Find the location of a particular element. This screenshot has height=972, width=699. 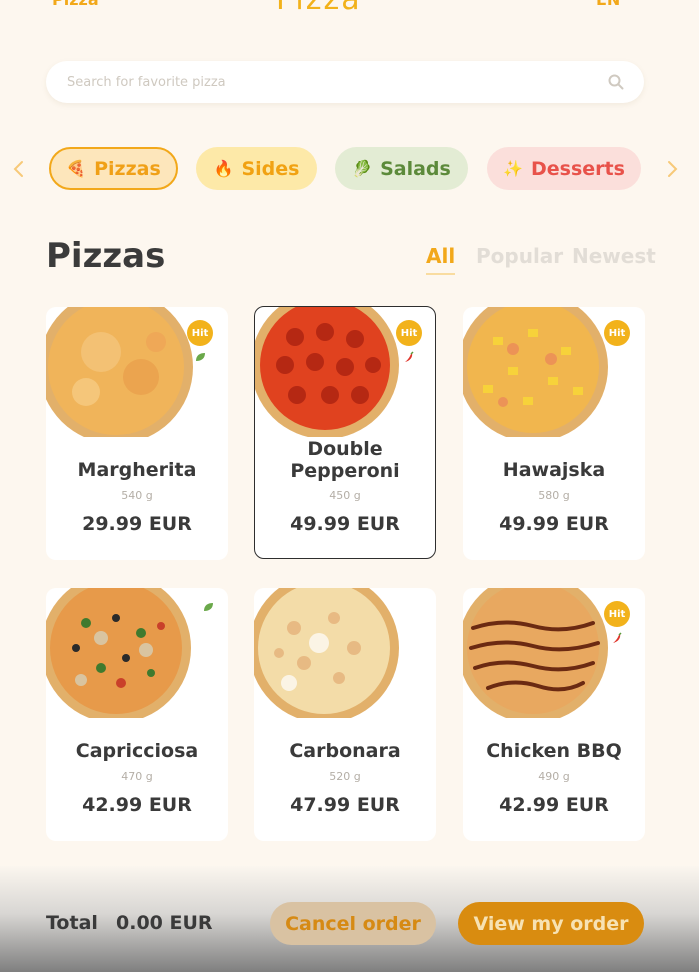

product-card-hawajska: Hit Hawajska 580 g 49.99 EUR is located at coordinates (554, 433).